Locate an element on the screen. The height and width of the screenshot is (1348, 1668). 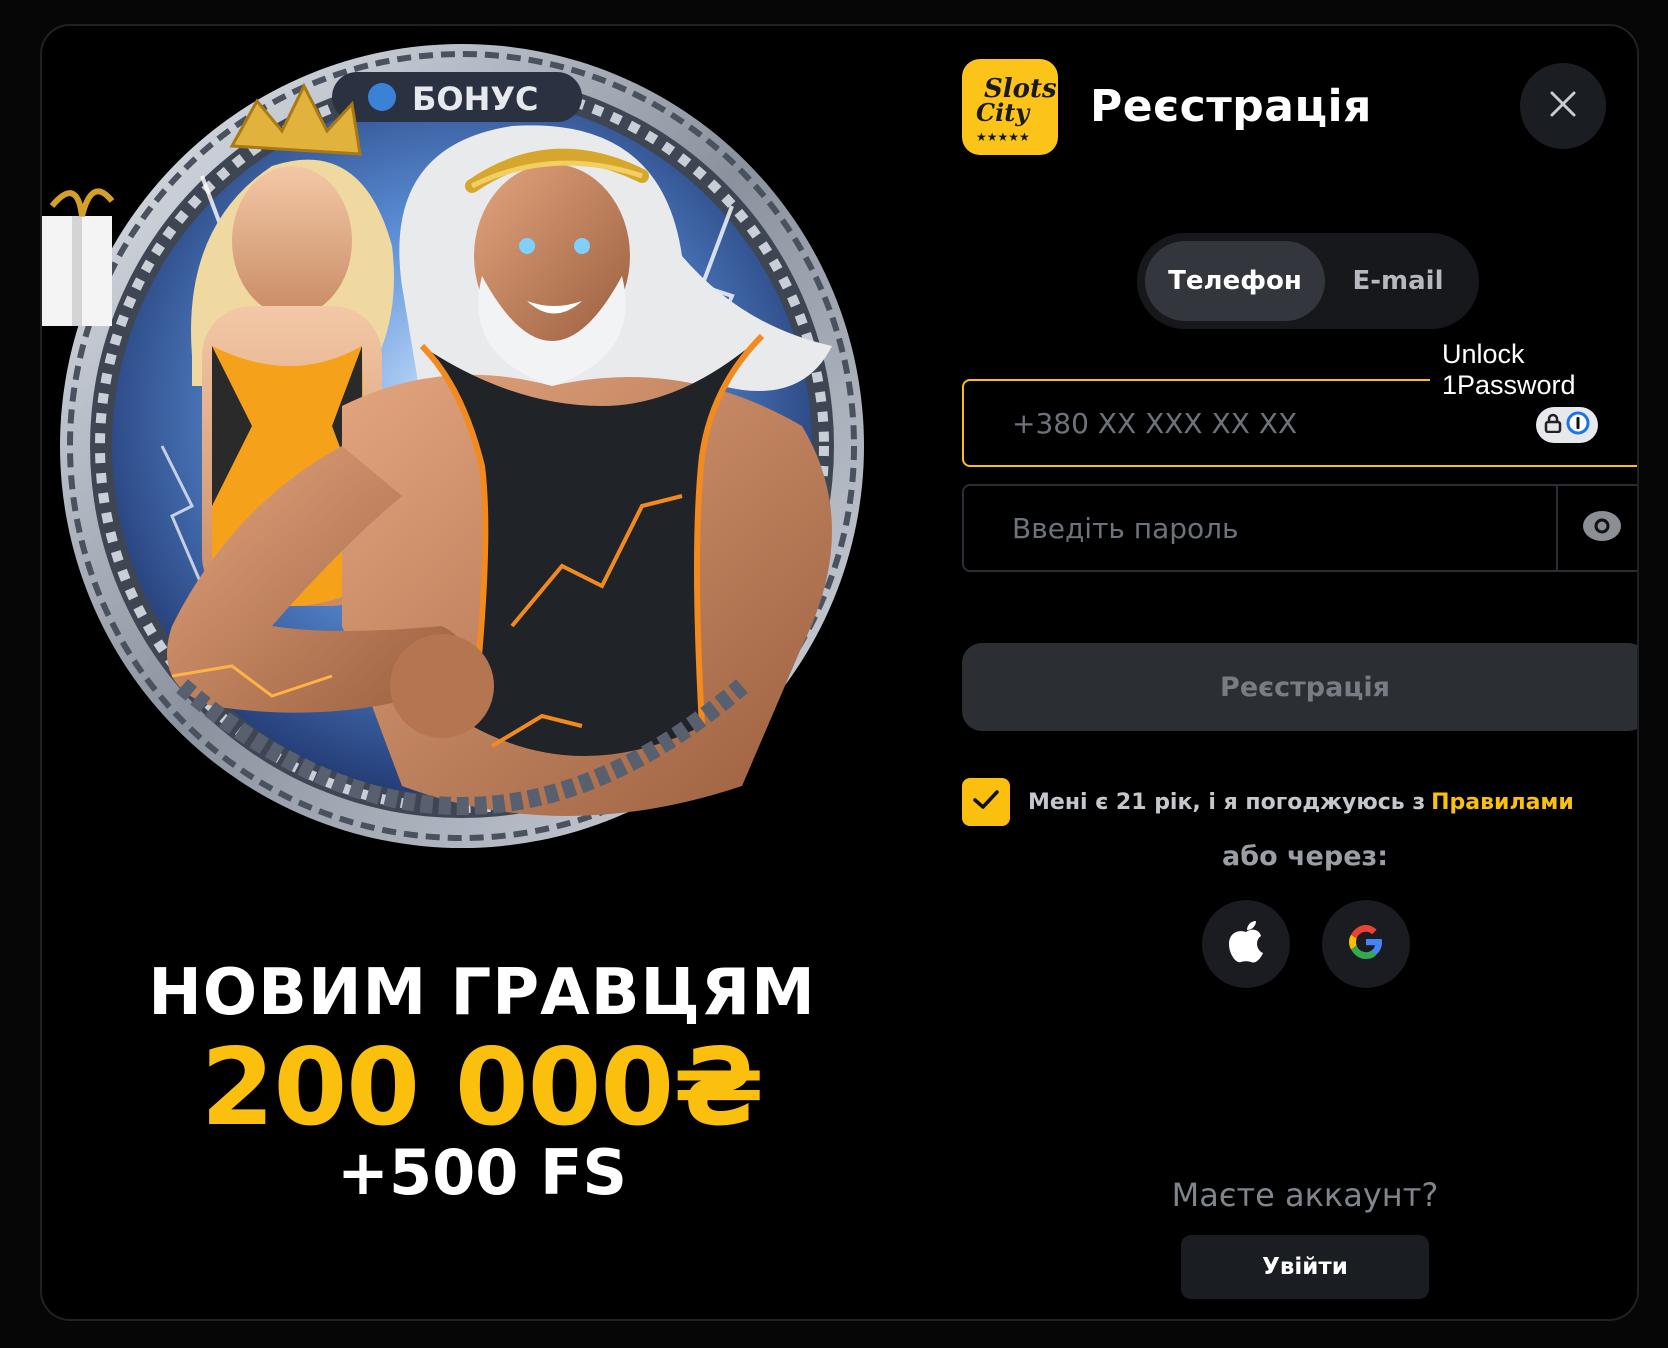
password-manager-tooltip: Unlock 1Password is located at coordinates (1533, 370).